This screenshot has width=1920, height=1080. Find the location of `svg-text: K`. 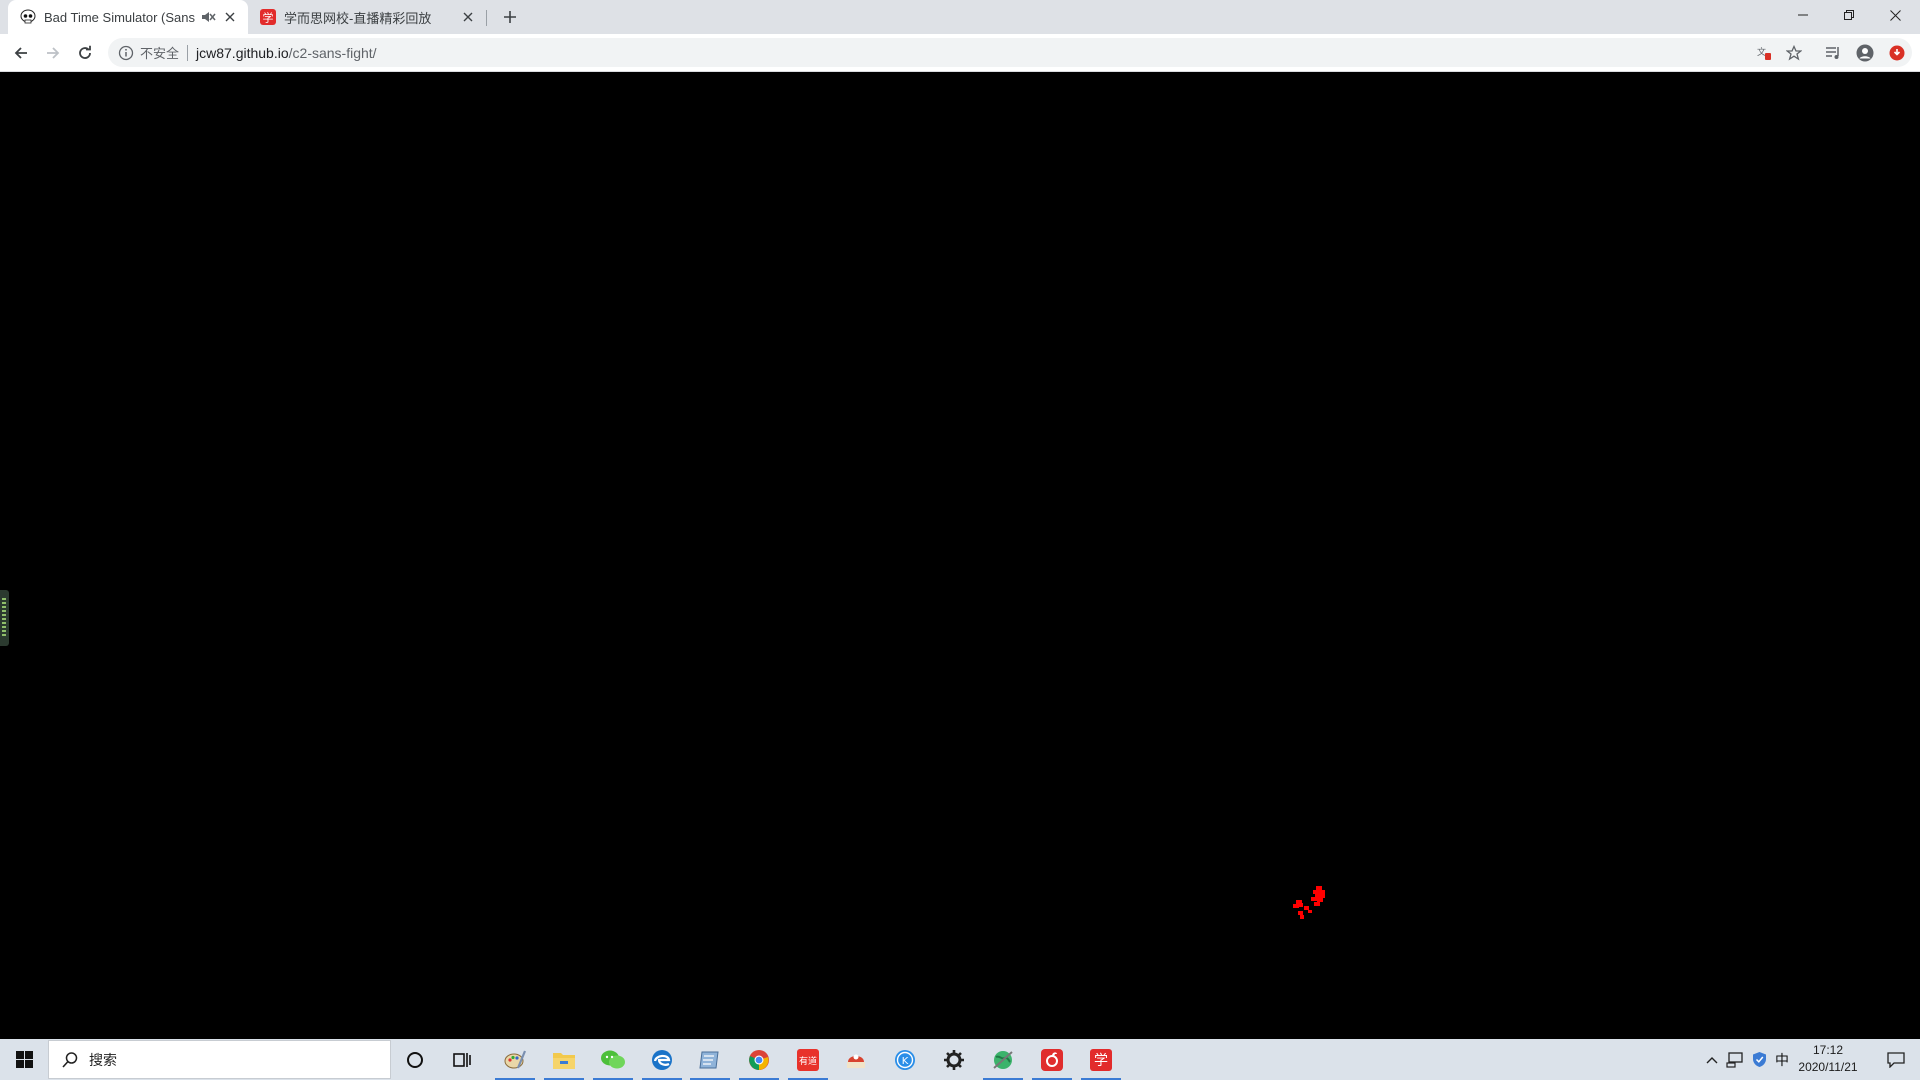

svg-text: K is located at coordinates (905, 1061).